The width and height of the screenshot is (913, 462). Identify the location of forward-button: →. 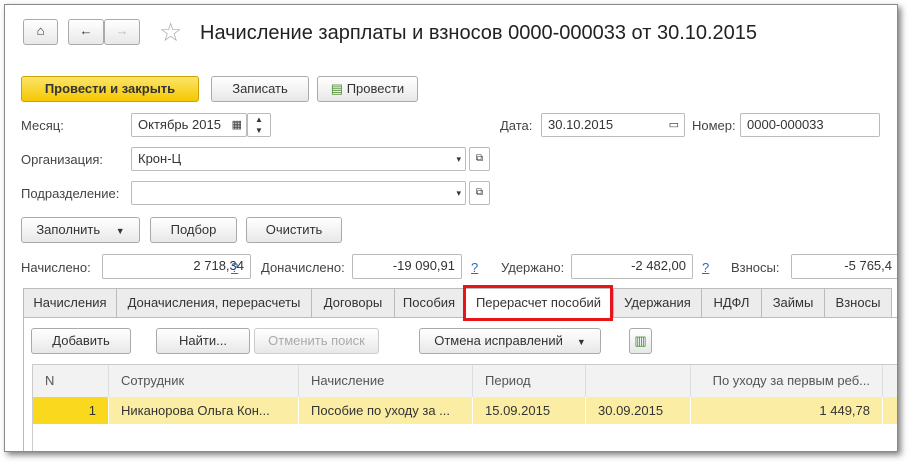
(122, 32).